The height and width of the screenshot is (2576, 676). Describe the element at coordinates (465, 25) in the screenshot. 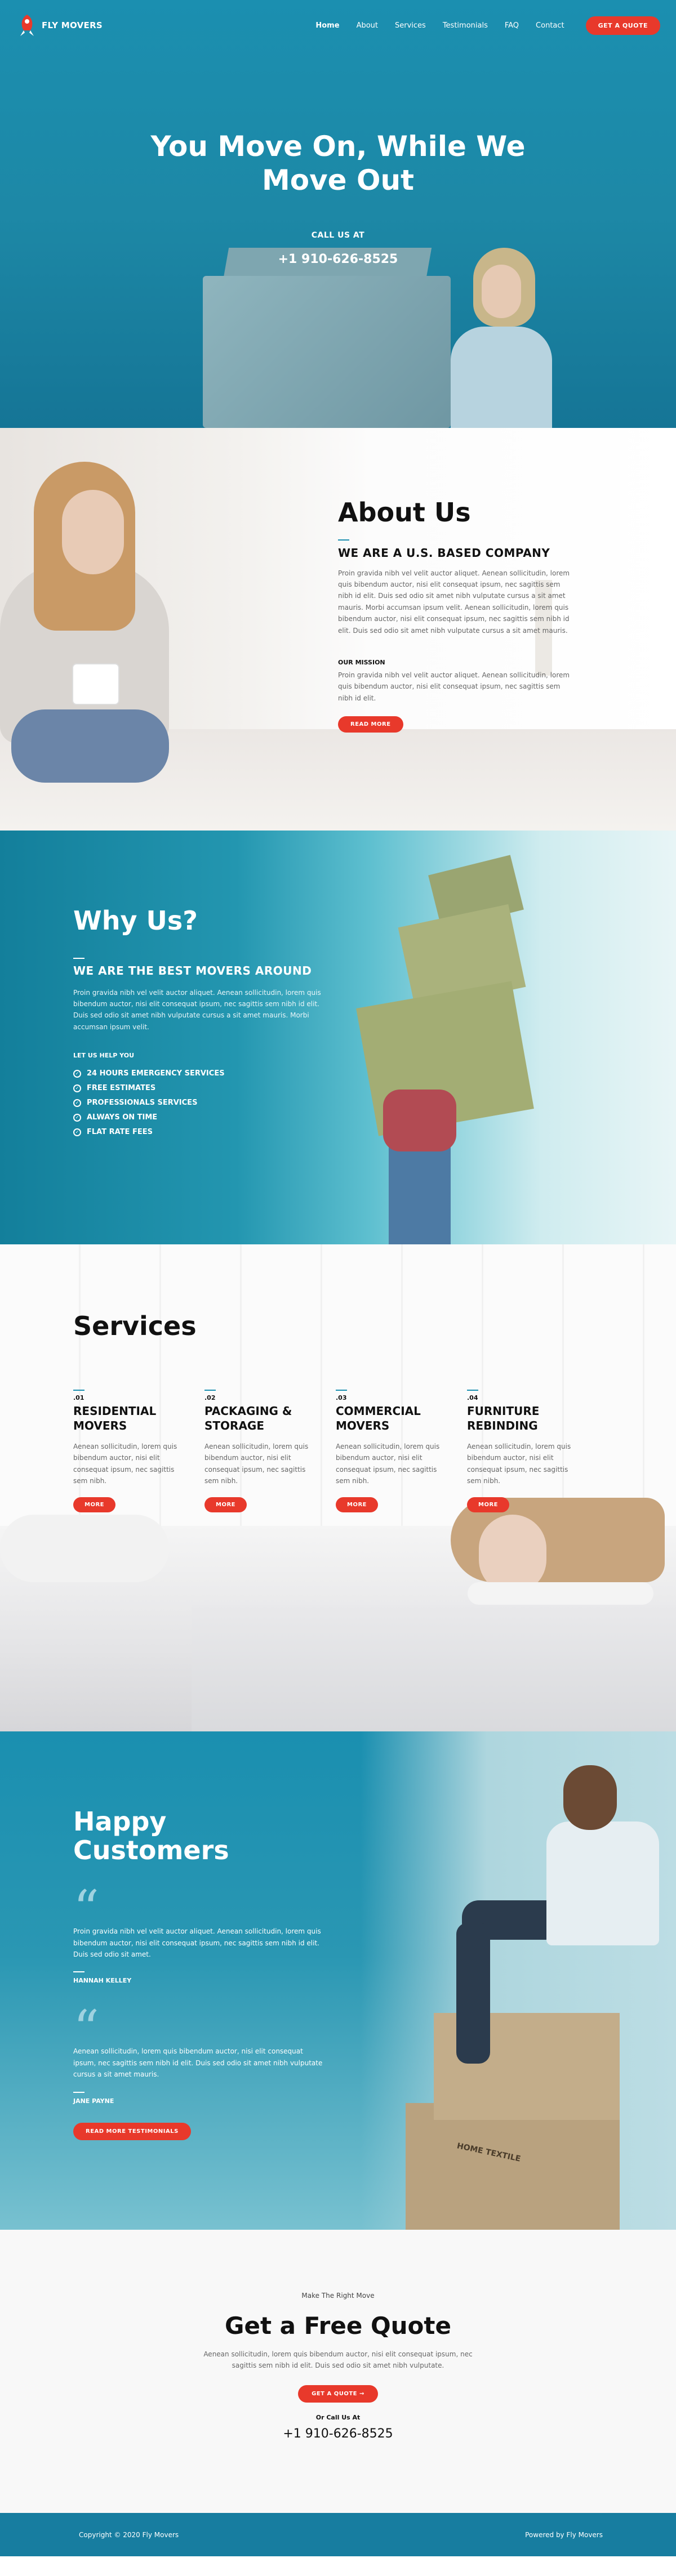

I see `menu-item-testimonials: Testimonials` at that location.